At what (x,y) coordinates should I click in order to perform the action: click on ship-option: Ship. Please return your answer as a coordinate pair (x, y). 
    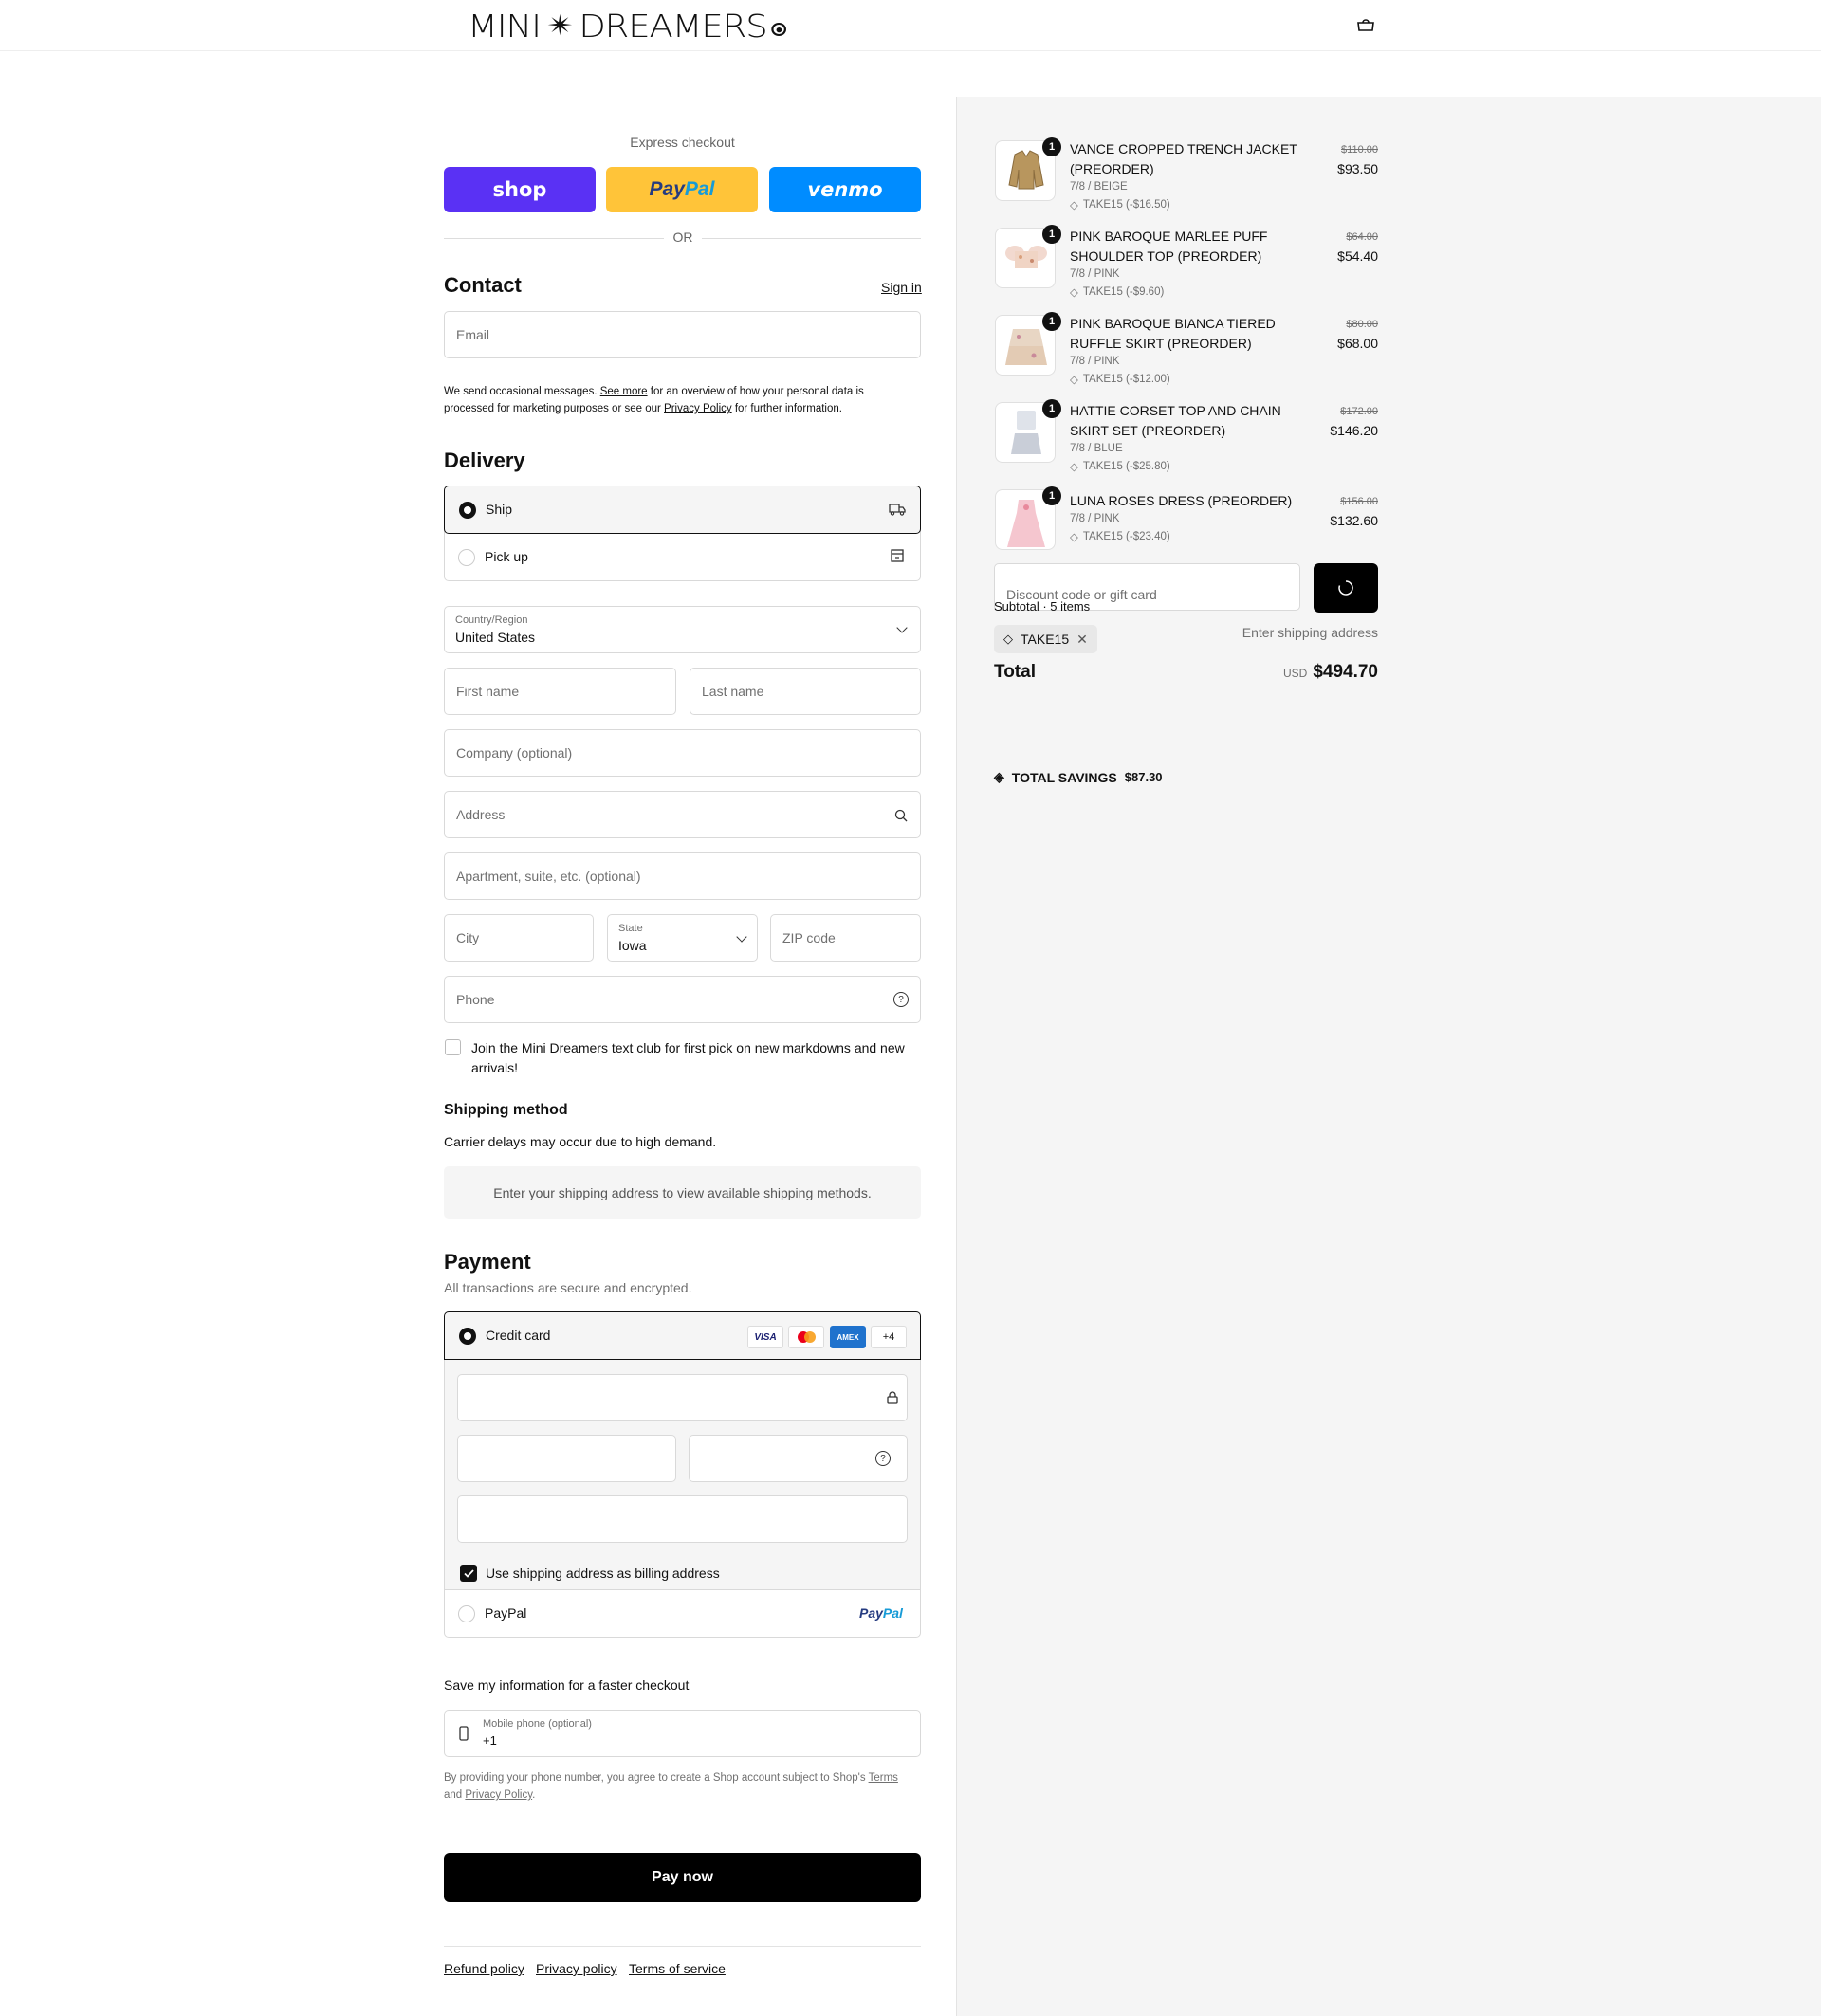
    Looking at the image, I should click on (682, 510).